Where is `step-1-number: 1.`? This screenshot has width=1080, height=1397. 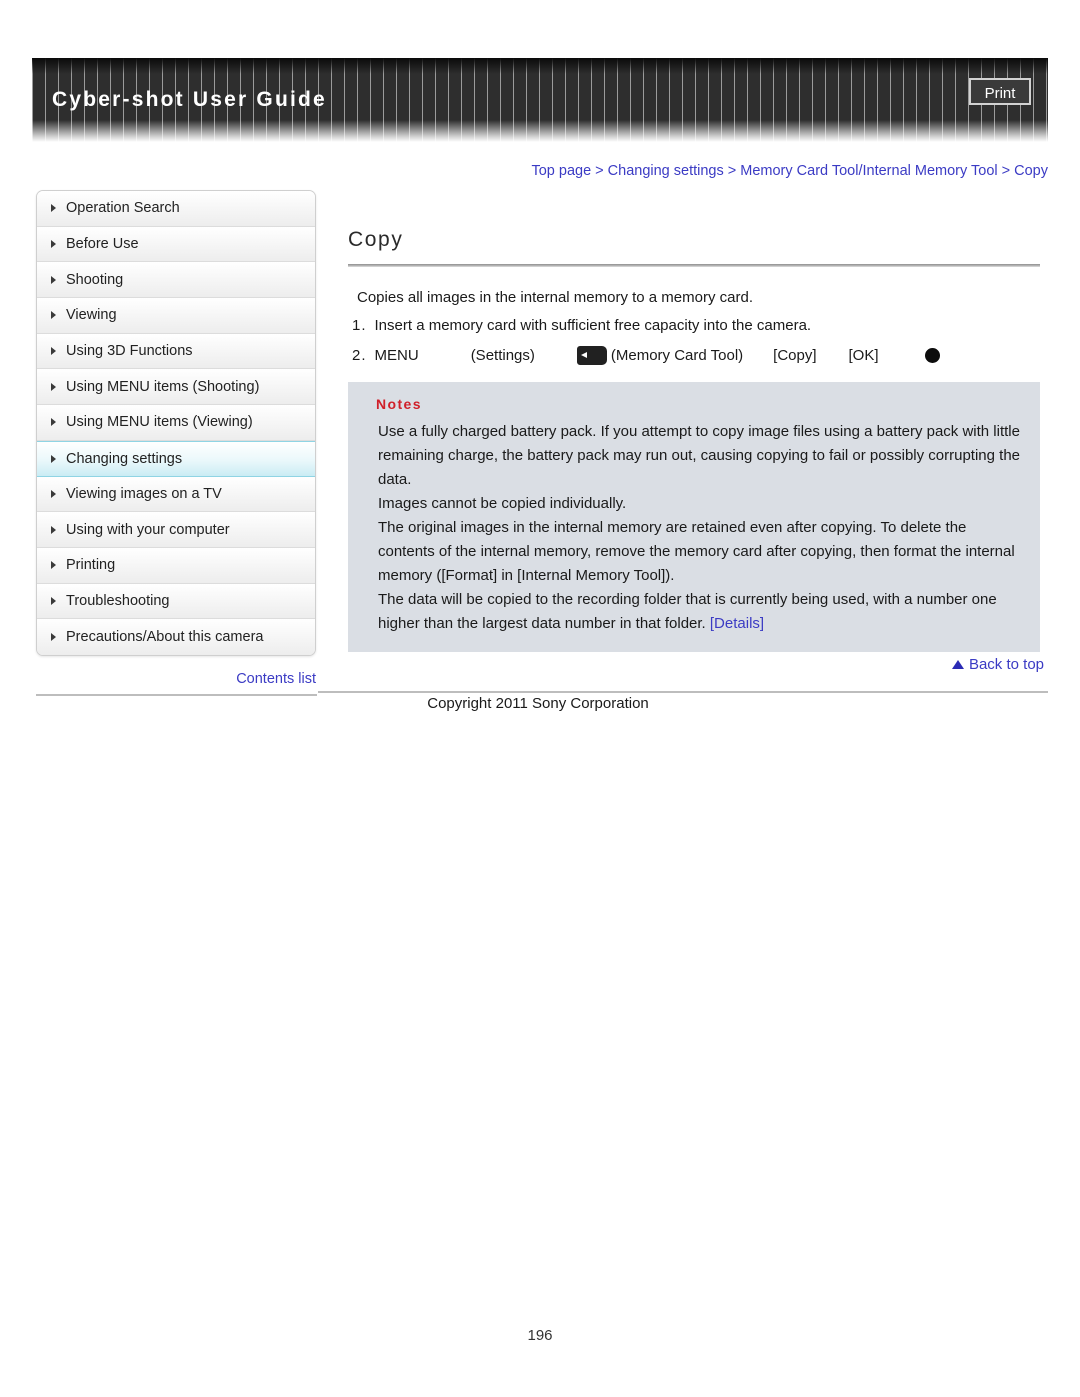
step-1-number: 1. is located at coordinates (359, 325).